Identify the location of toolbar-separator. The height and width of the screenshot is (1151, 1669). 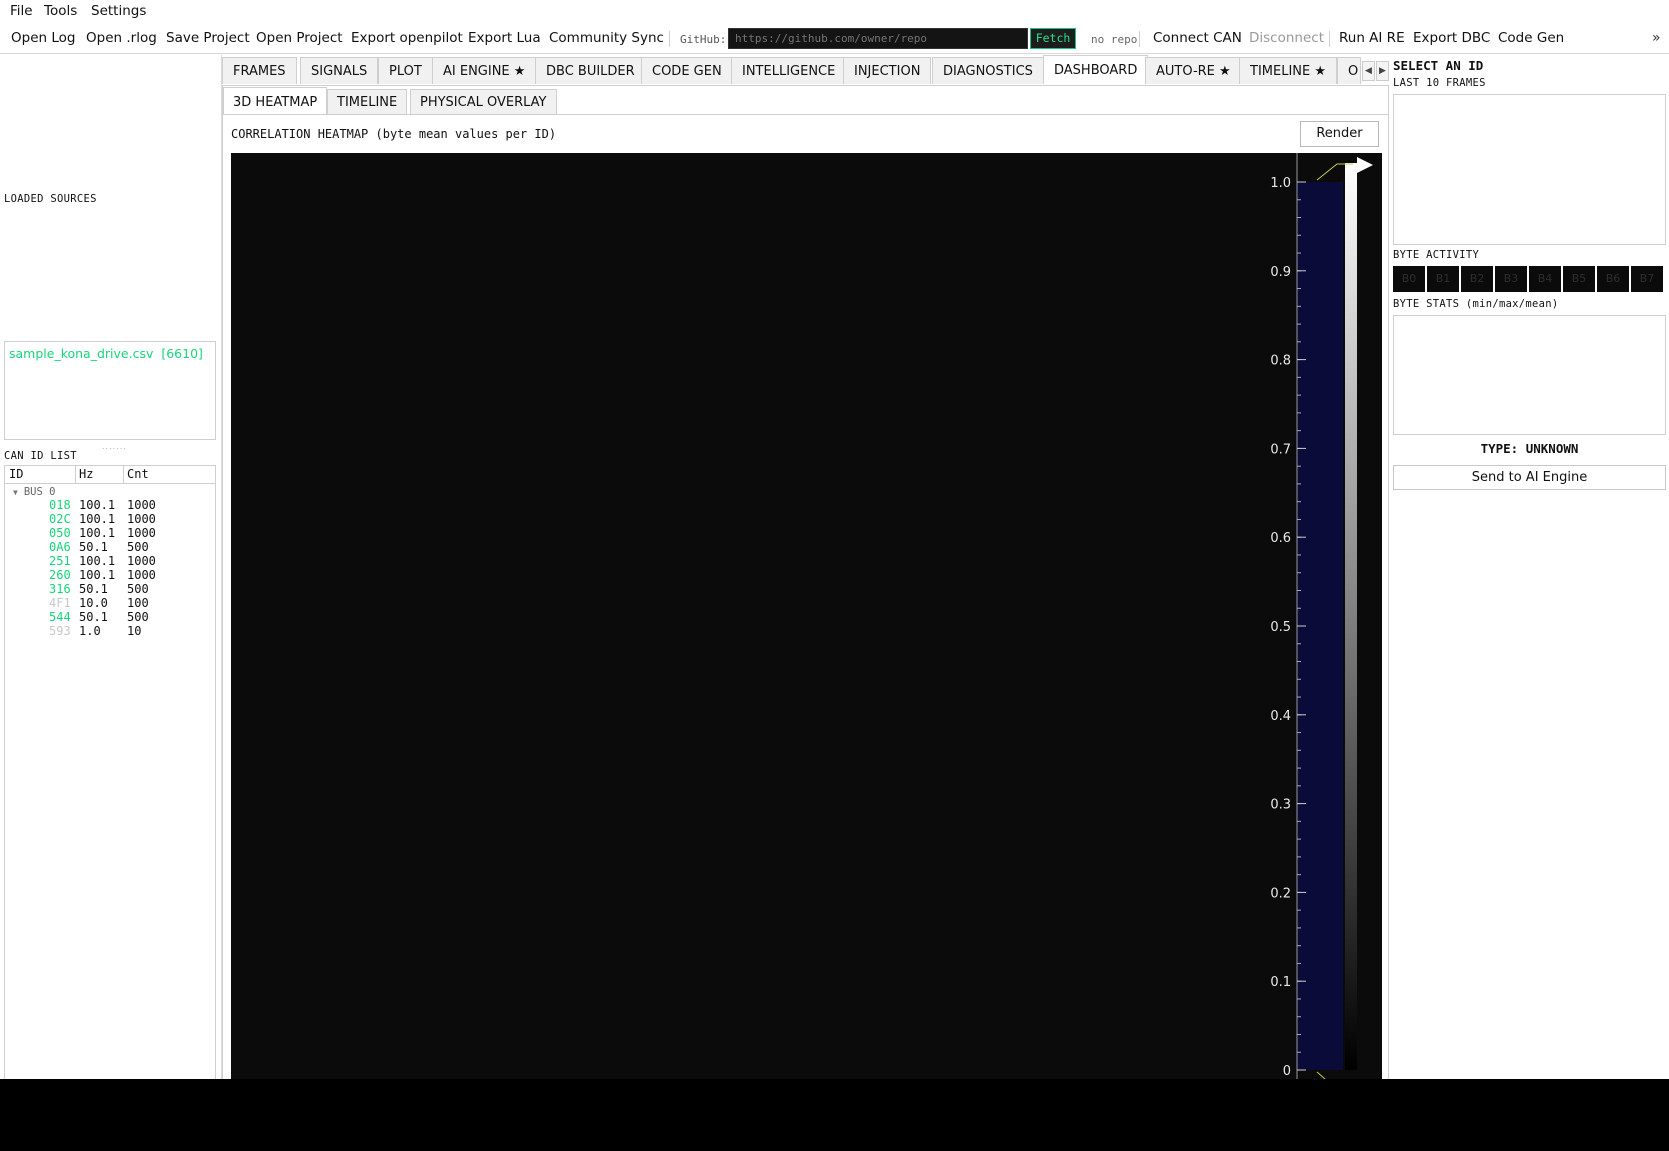
(1139, 39).